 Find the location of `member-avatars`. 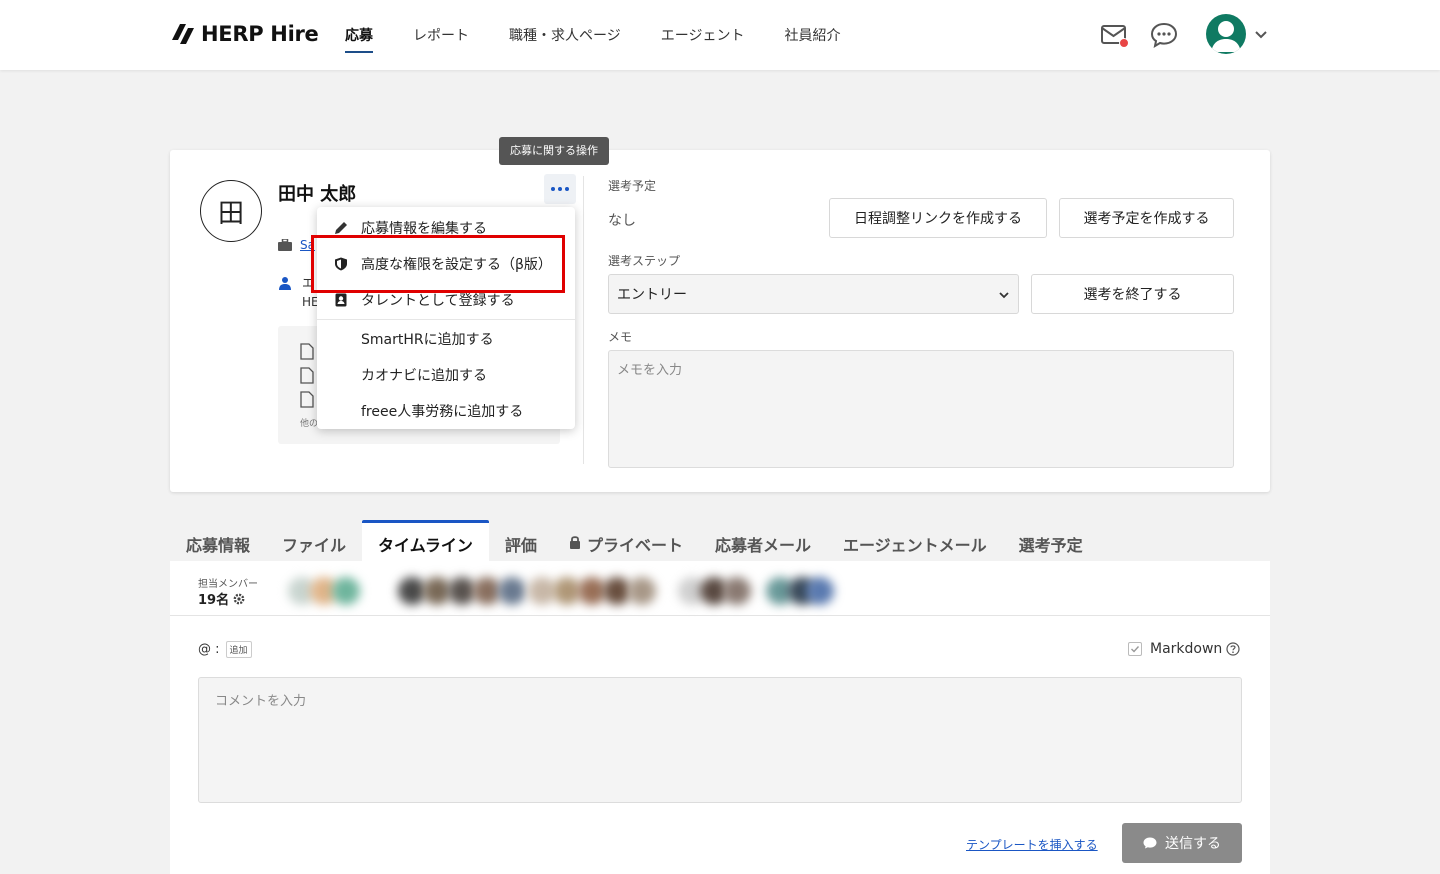

member-avatars is located at coordinates (561, 591).